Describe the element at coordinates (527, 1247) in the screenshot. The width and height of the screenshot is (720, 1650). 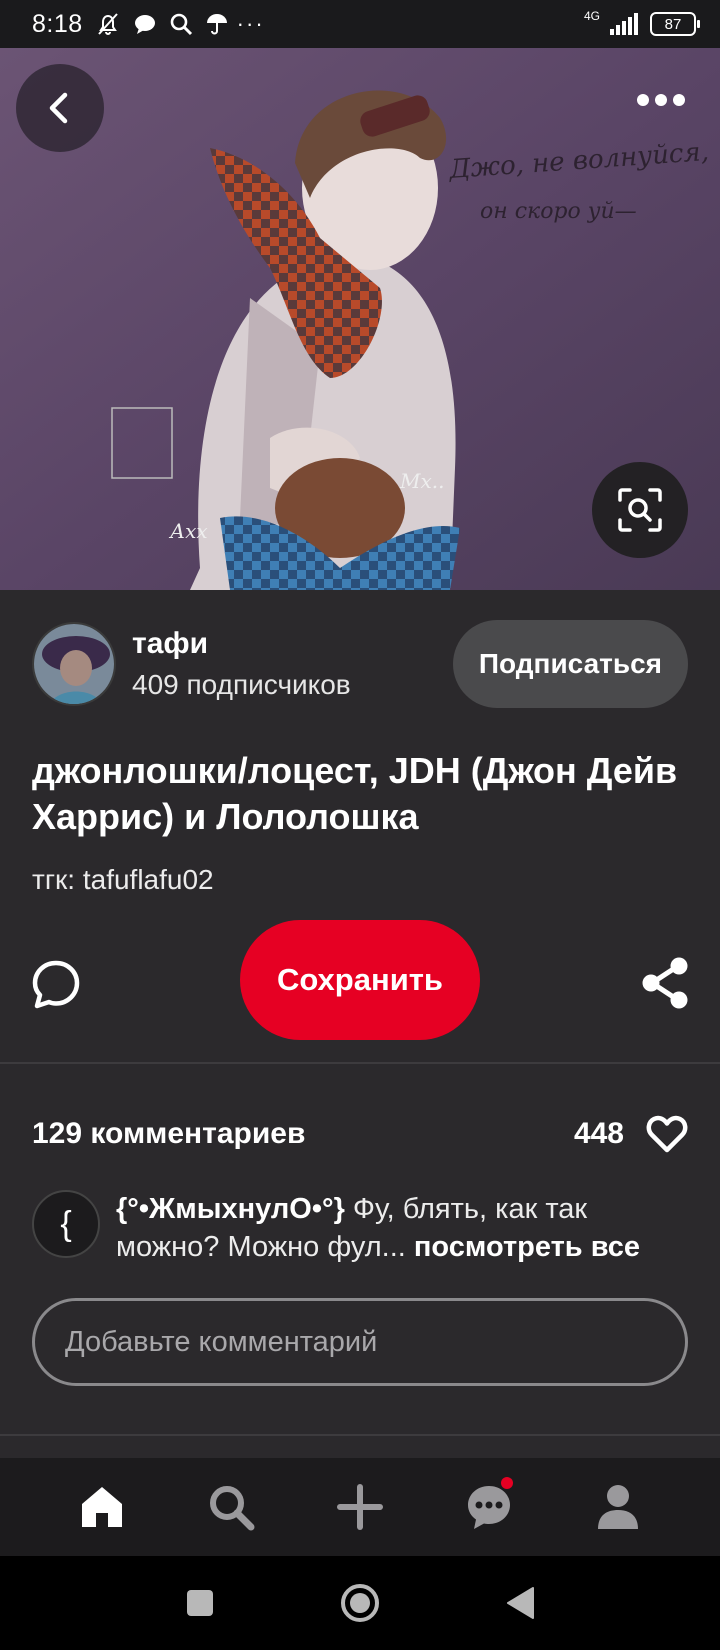
I see `see-all-link: посмотреть все` at that location.